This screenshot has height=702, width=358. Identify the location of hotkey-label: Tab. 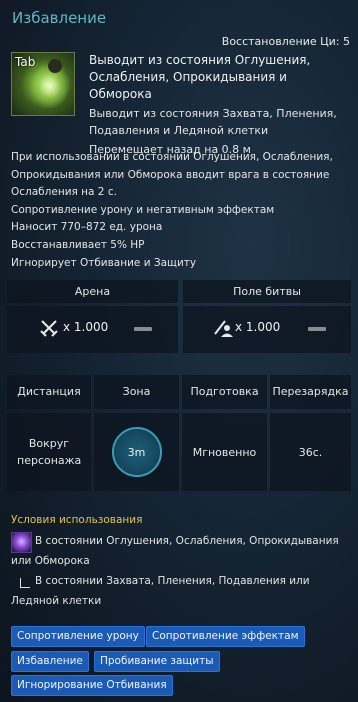
(25, 62).